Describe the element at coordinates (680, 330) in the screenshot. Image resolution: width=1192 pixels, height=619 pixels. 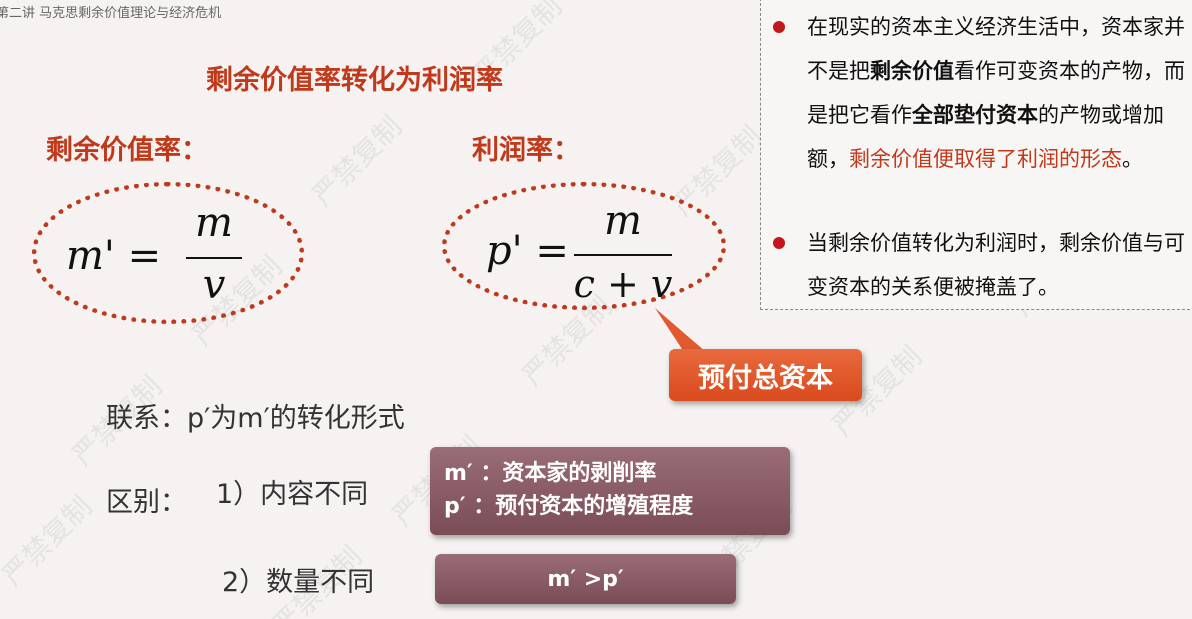
I see `callout-pointer` at that location.